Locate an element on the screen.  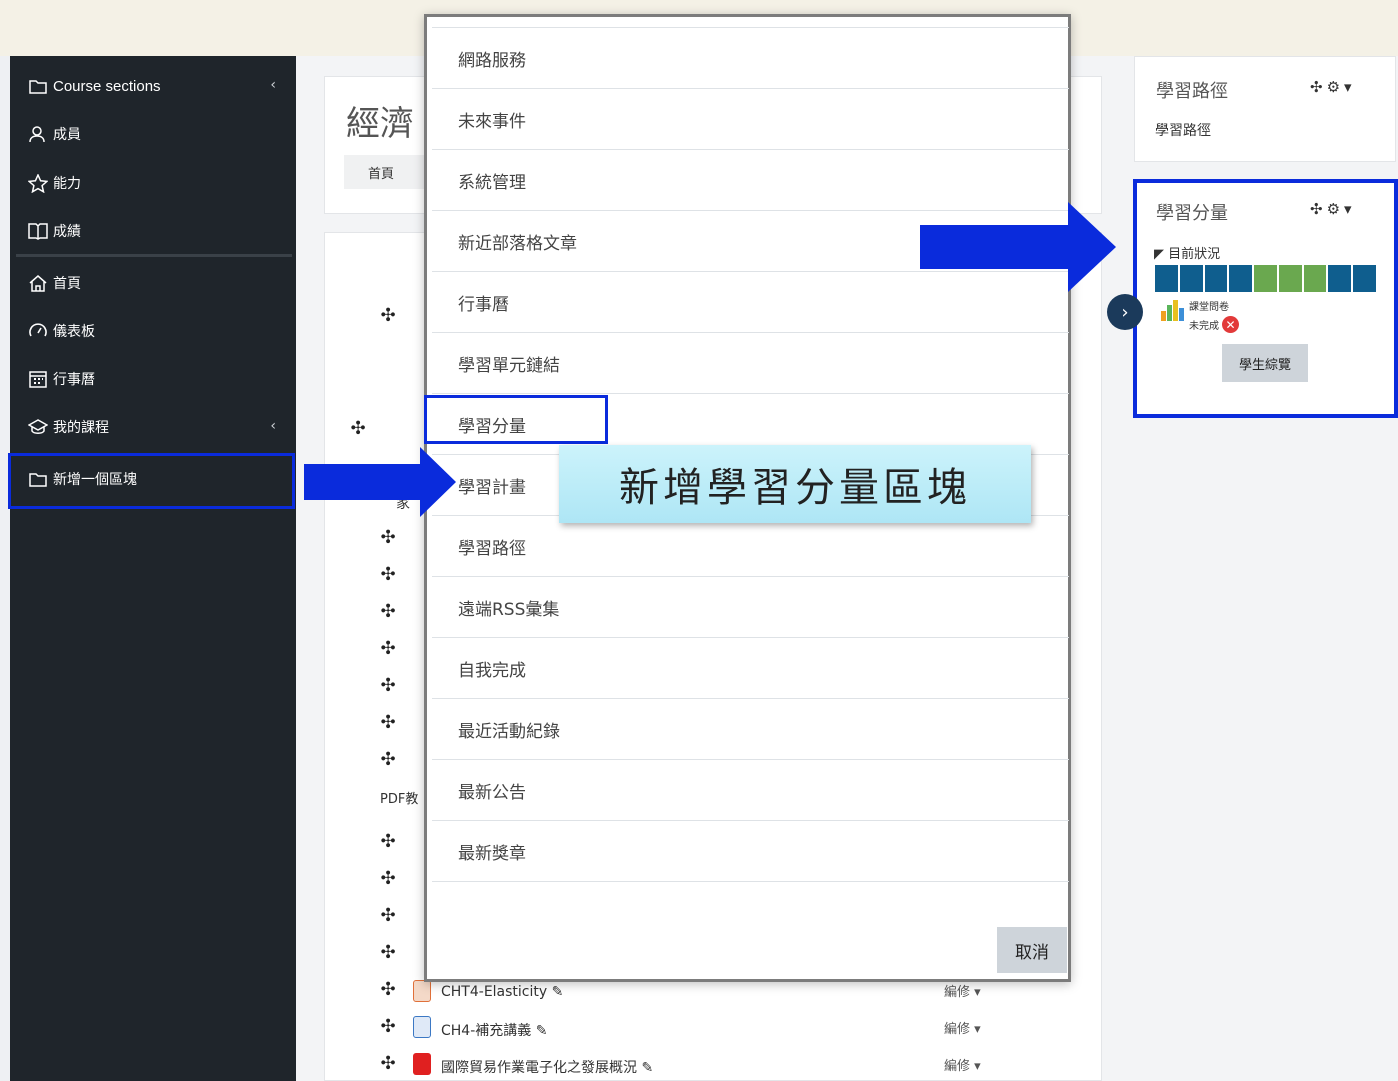
word-file-icon is located at coordinates (422, 1027).